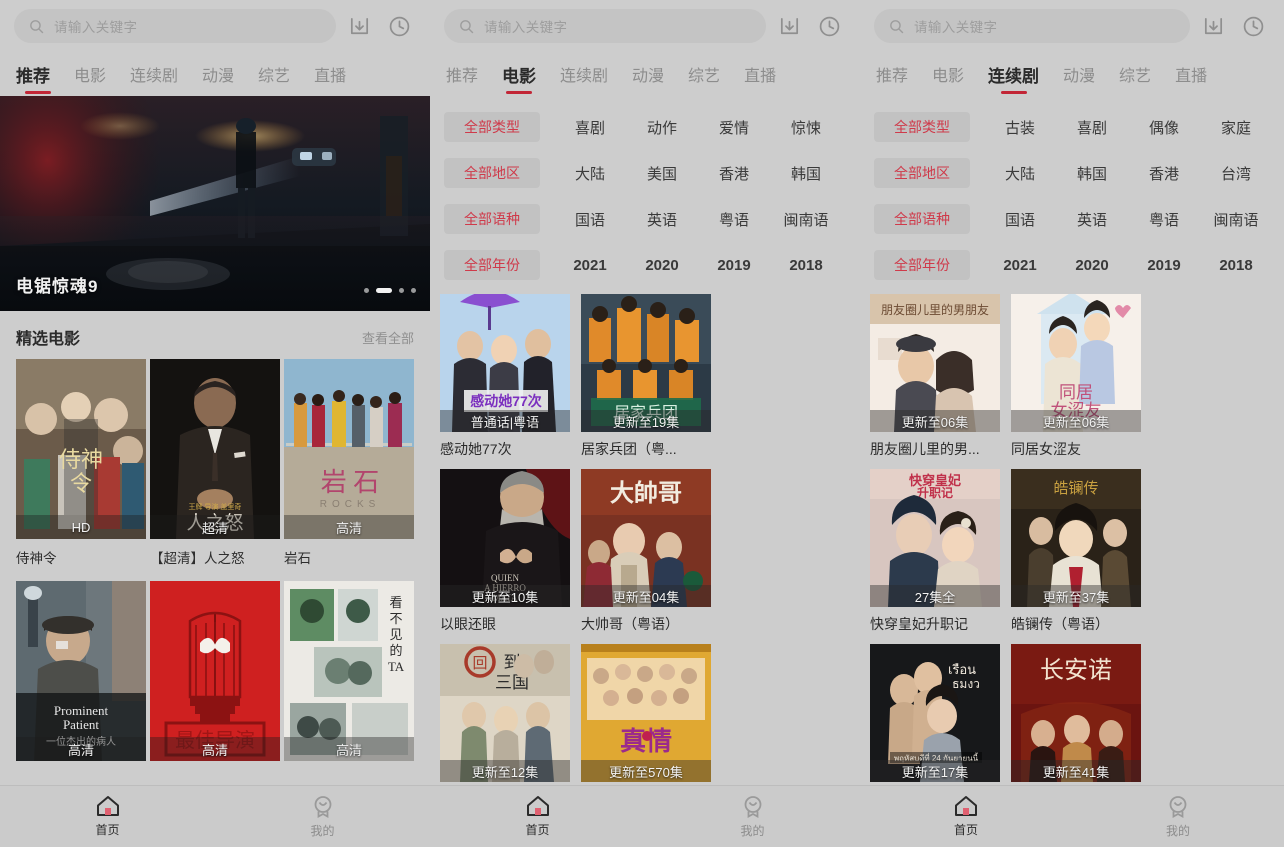 The width and height of the screenshot is (1284, 847). I want to click on poster-thumbnail: 皓镧传 更新至37集, so click(1076, 538).